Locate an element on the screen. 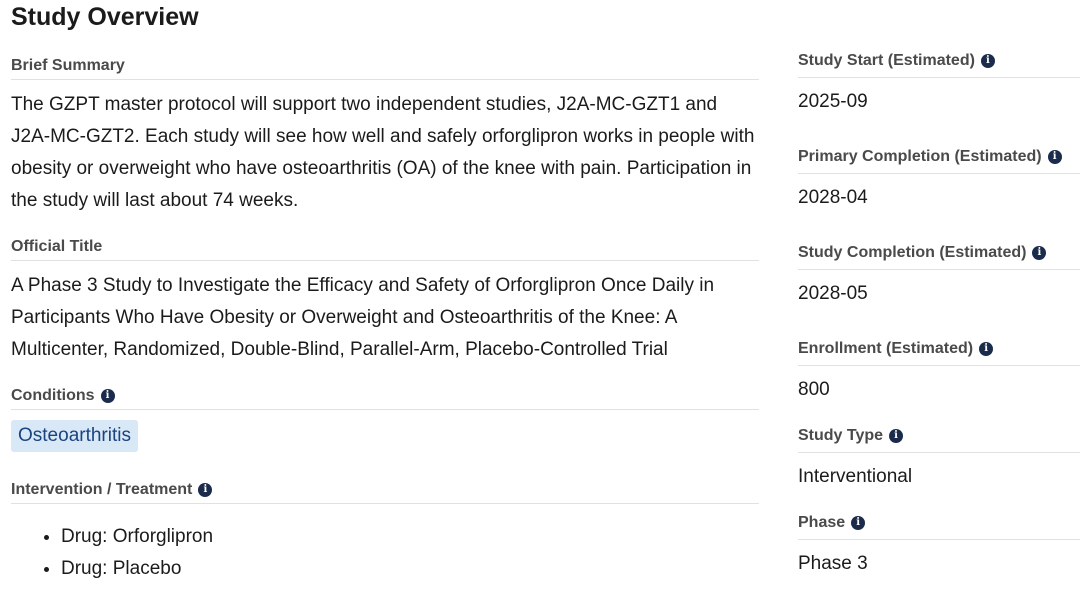  study-type-value: Interventional is located at coordinates (855, 476).